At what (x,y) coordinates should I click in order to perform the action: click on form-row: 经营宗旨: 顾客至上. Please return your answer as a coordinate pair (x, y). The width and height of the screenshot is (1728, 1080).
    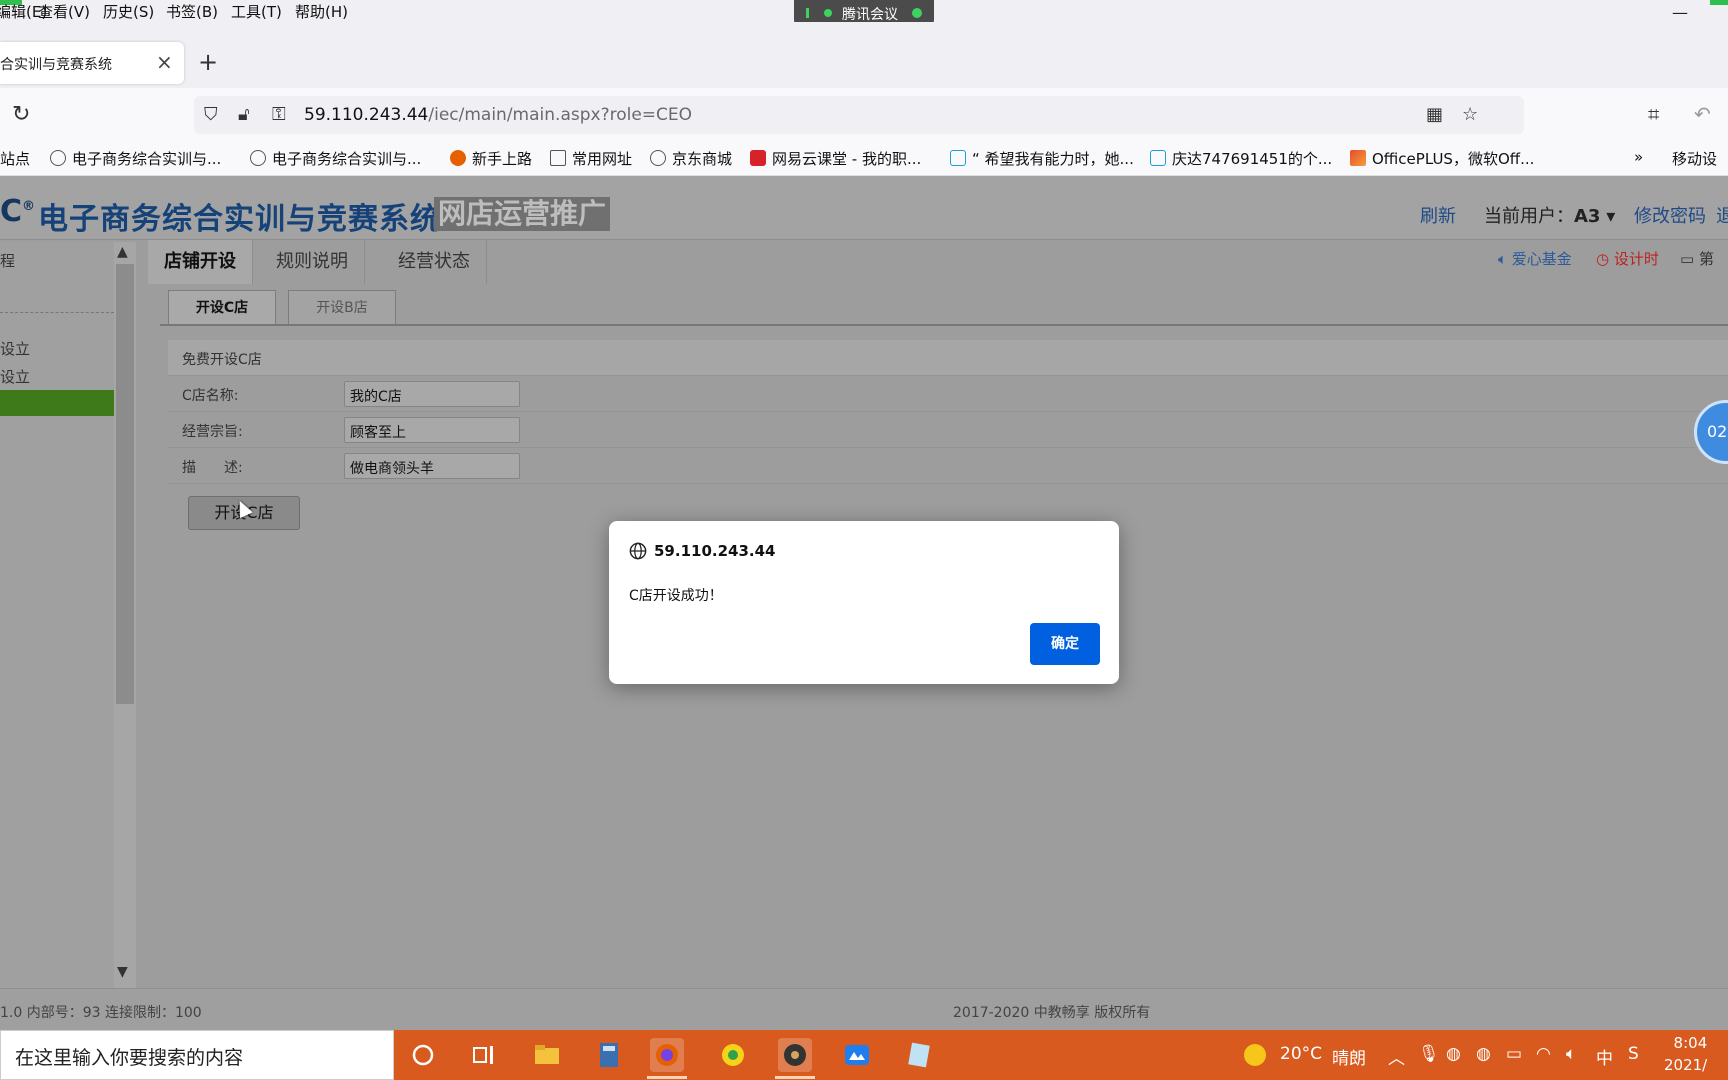
    Looking at the image, I should click on (948, 430).